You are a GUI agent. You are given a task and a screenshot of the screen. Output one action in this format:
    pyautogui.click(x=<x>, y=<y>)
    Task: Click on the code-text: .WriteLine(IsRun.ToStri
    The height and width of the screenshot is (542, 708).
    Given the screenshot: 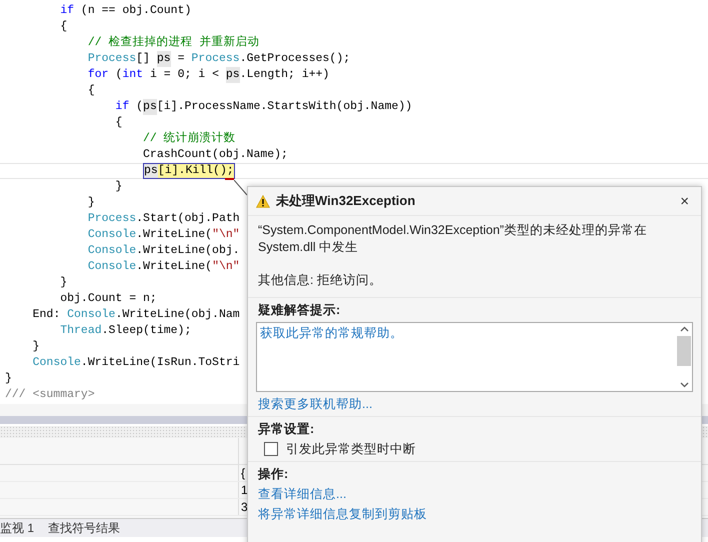 What is the action you would take?
    pyautogui.click(x=160, y=363)
    